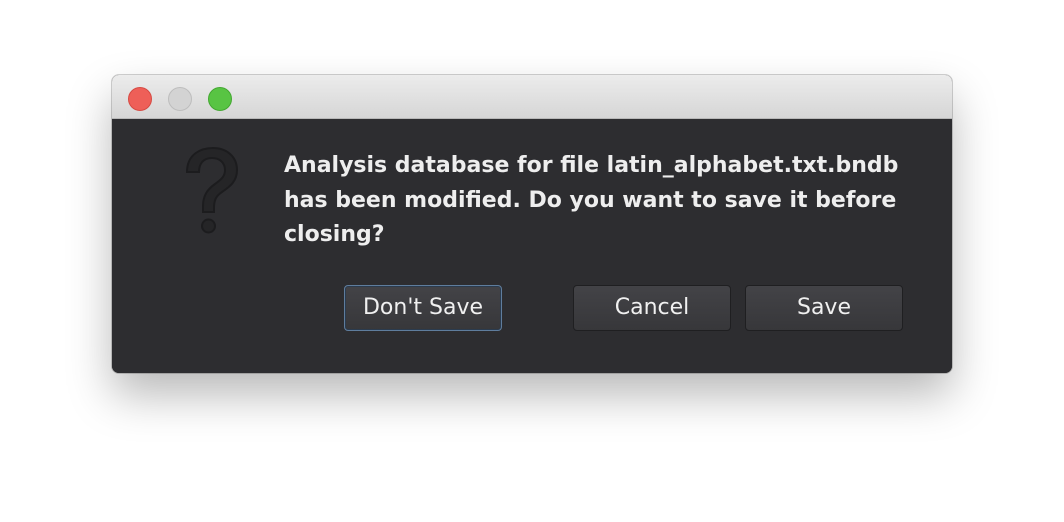 Image resolution: width=1064 pixels, height=522 pixels. What do you see at coordinates (140, 99) in the screenshot?
I see `close-window-button` at bounding box center [140, 99].